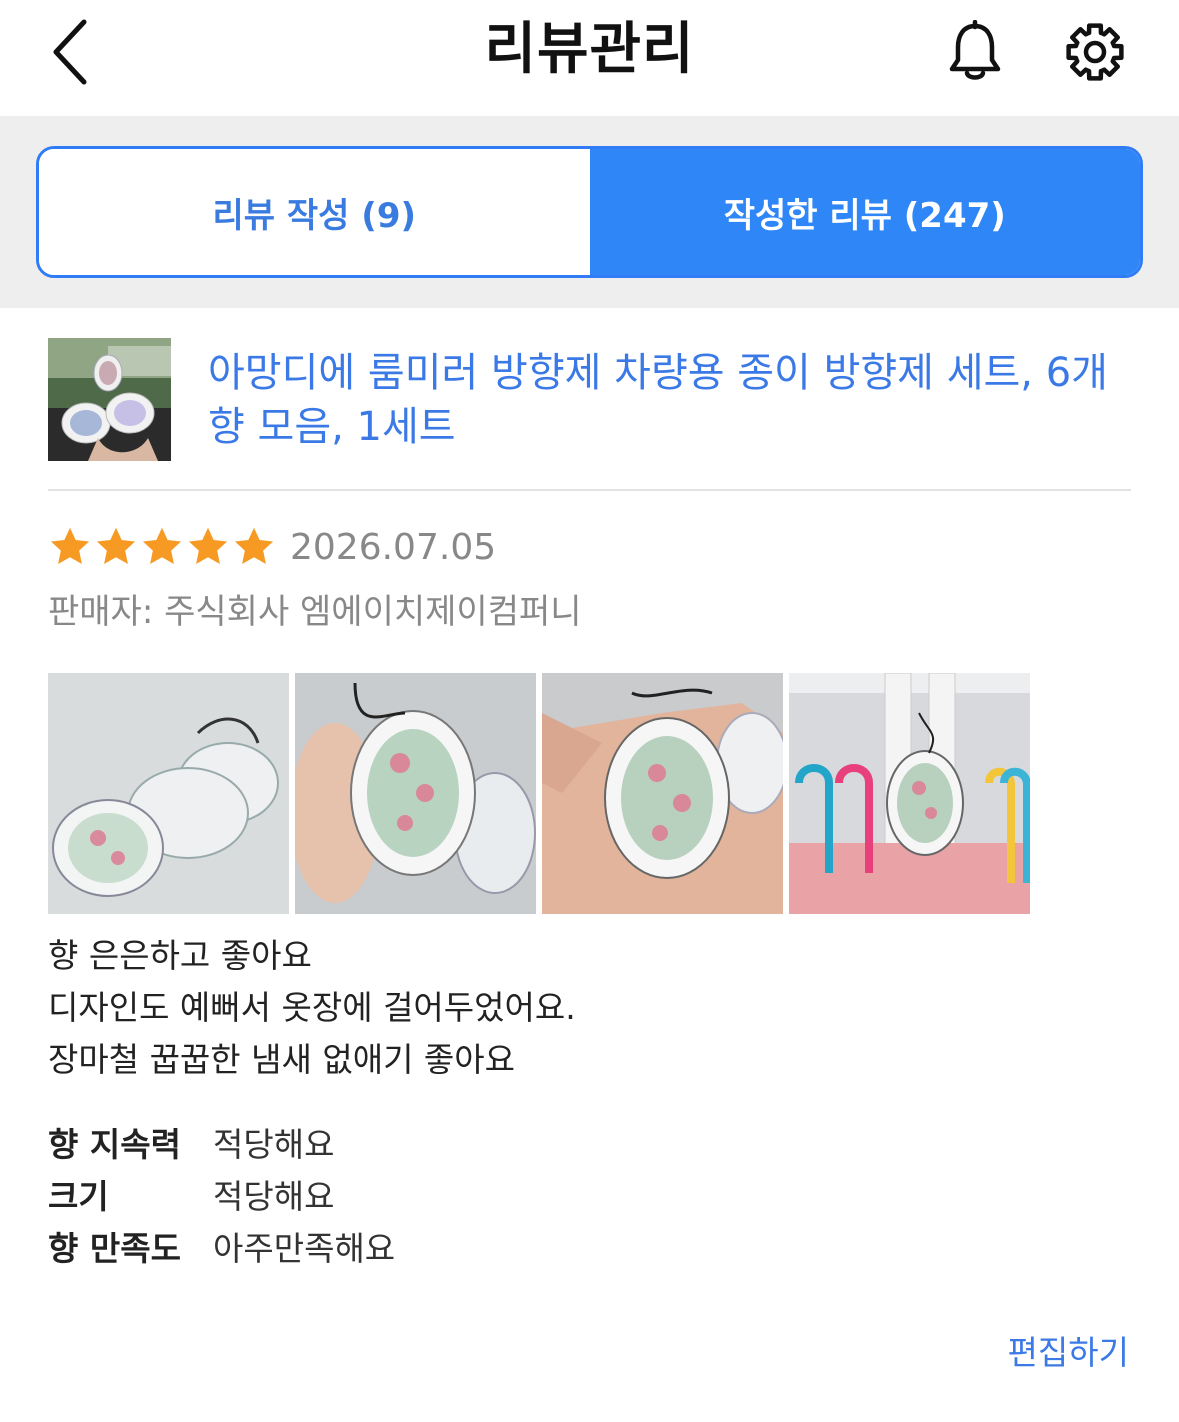 Image resolution: width=1179 pixels, height=1422 pixels. What do you see at coordinates (669, 400) in the screenshot?
I see `product-name: 아망디에 룸미러 방향제 차량용 종이 방향제 세트, 6개 향 모음, 1세트` at bounding box center [669, 400].